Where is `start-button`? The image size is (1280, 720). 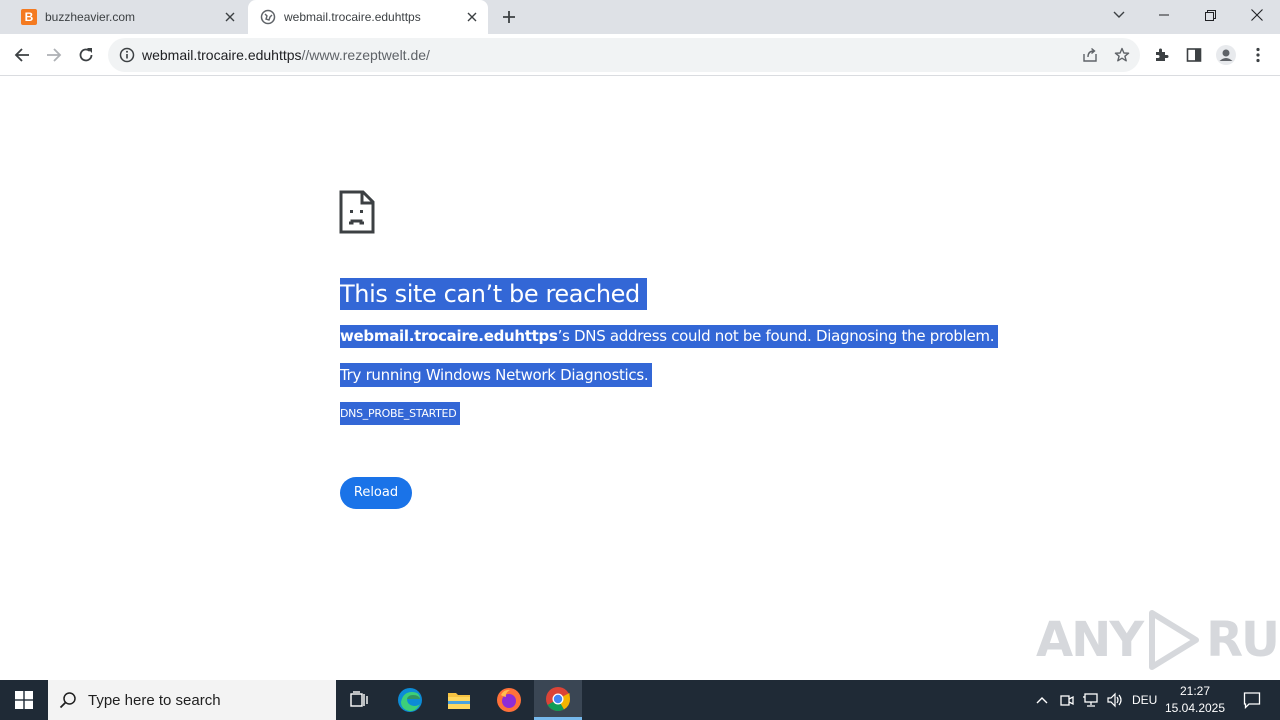 start-button is located at coordinates (24, 700).